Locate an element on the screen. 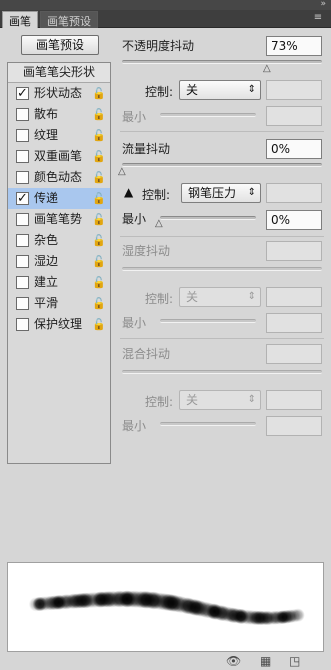  opacity-jitter-label: 不透明度抖动 is located at coordinates (158, 46).